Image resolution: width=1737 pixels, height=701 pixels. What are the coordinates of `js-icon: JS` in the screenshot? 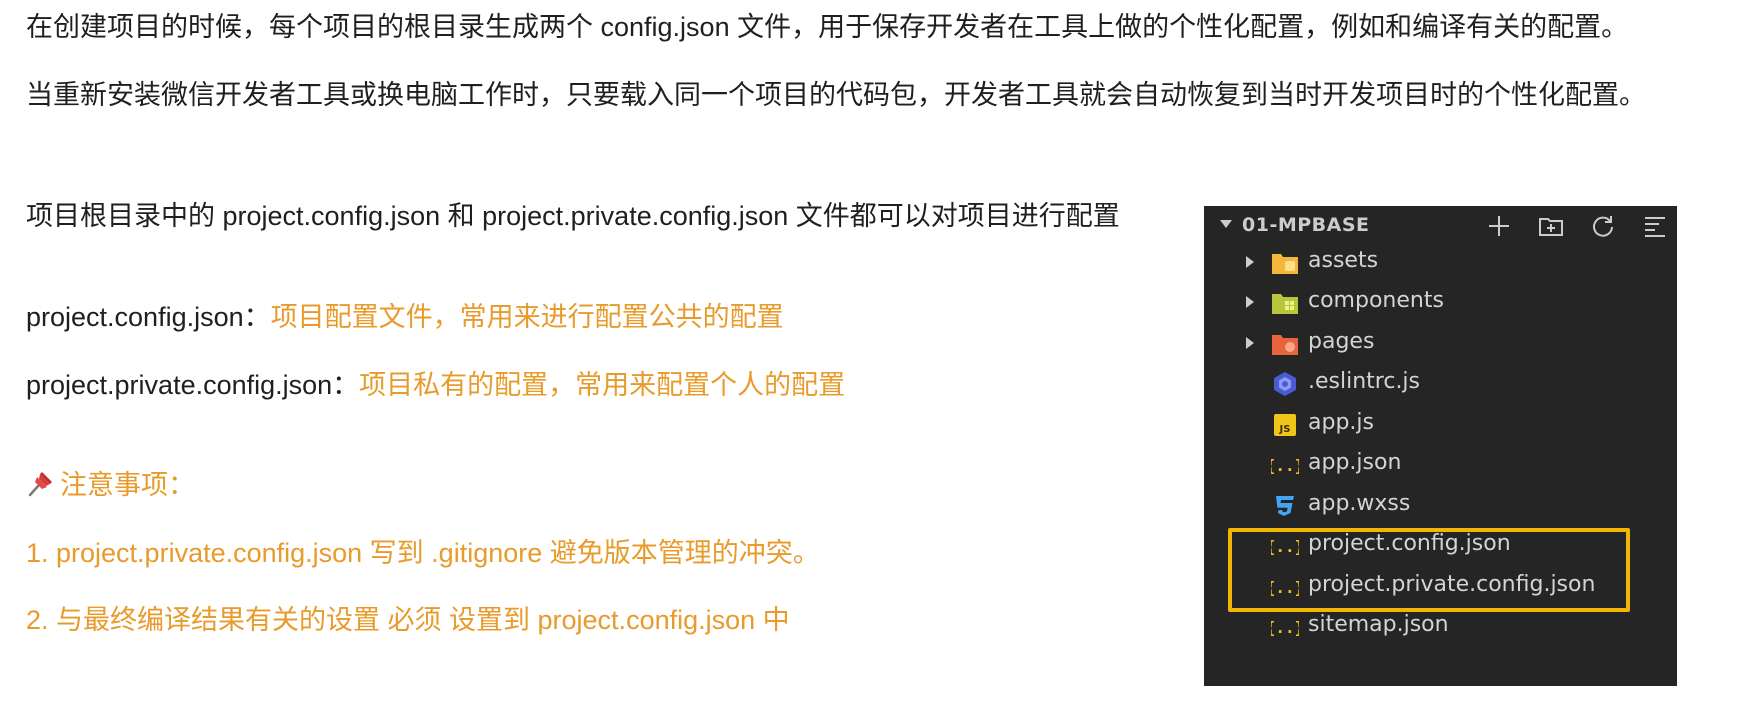 It's located at (1285, 425).